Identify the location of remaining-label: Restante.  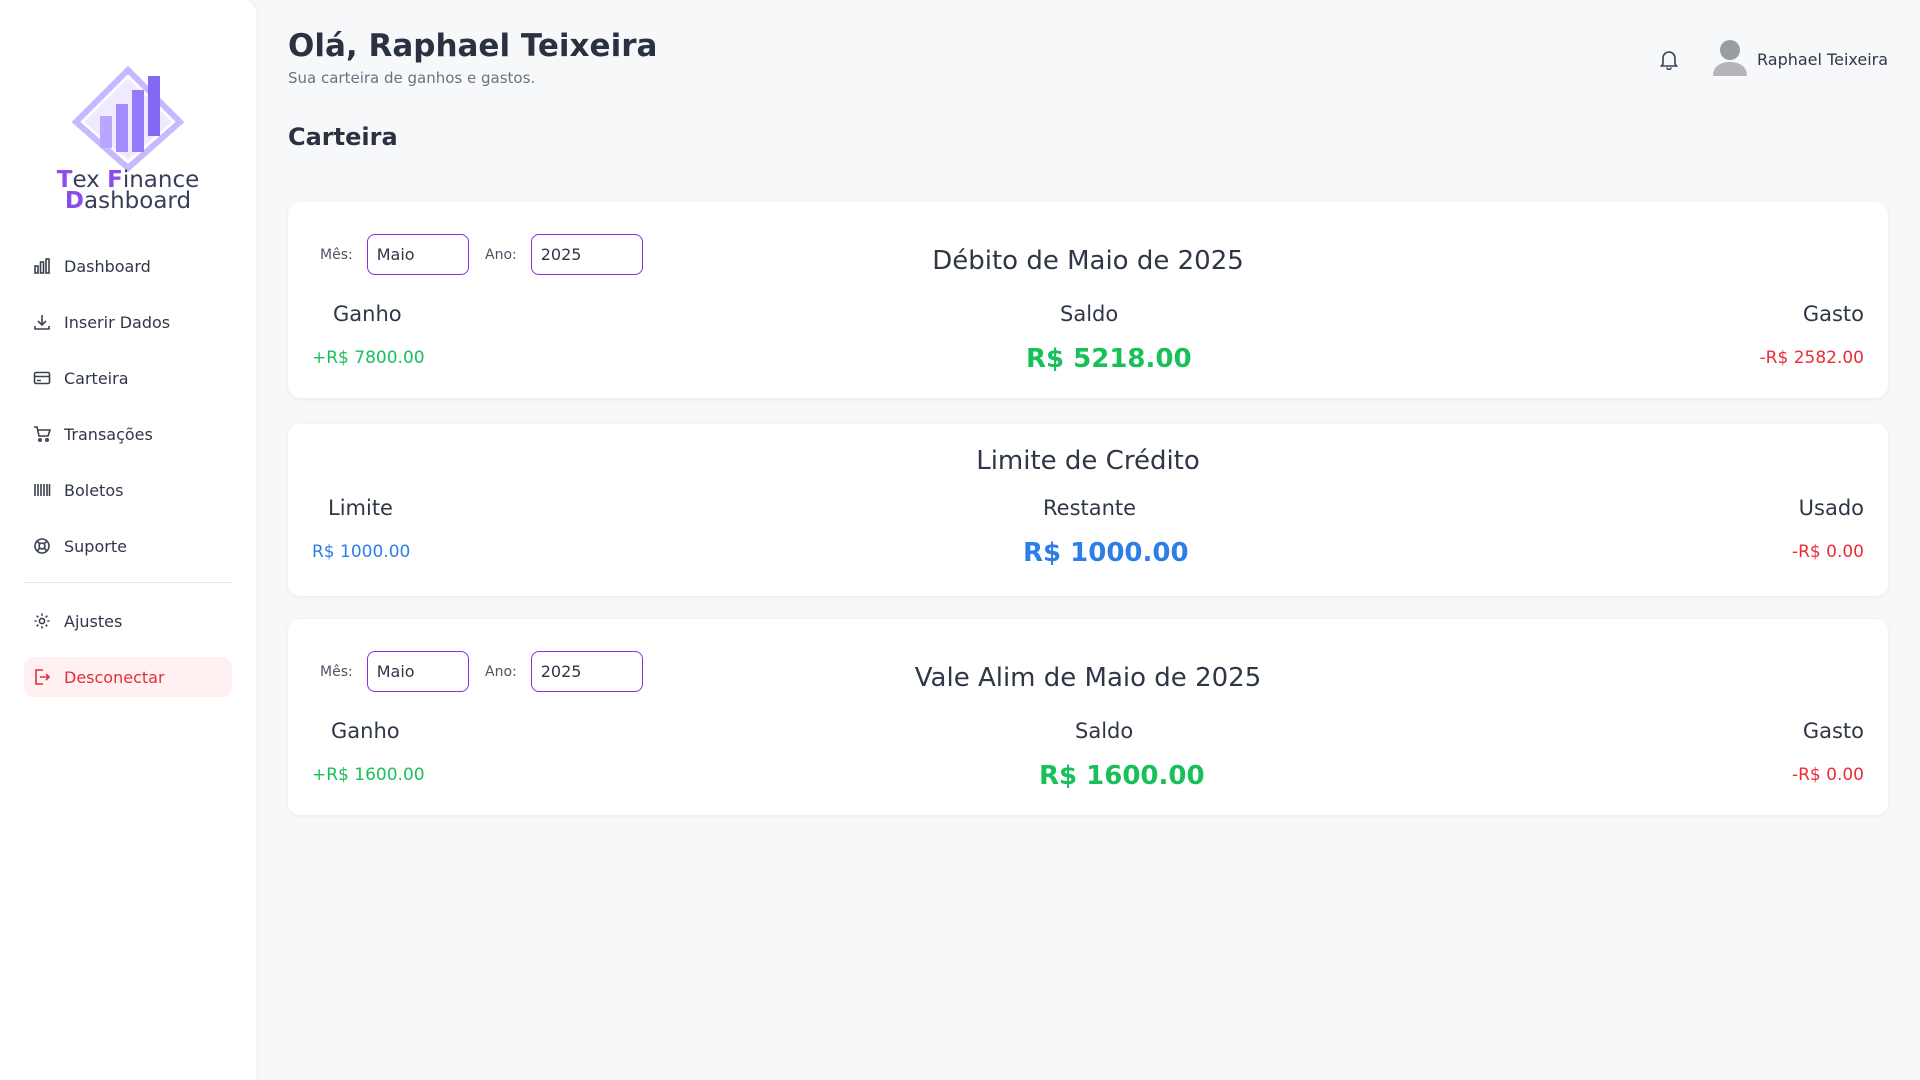
(1090, 508).